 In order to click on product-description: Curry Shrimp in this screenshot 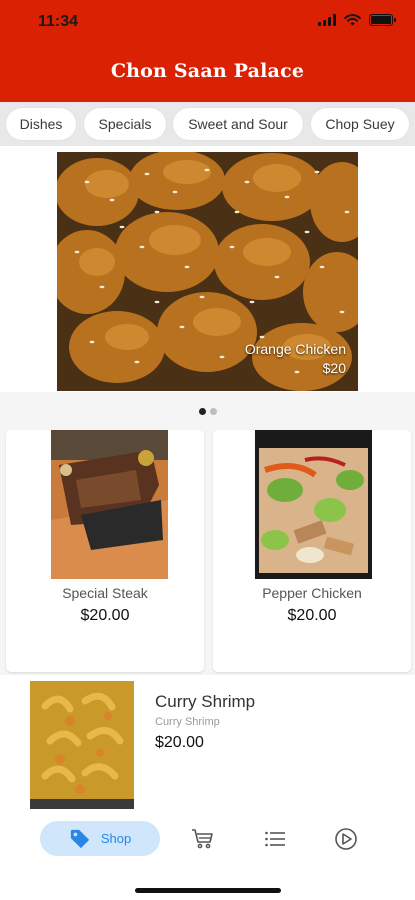, I will do `click(187, 722)`.